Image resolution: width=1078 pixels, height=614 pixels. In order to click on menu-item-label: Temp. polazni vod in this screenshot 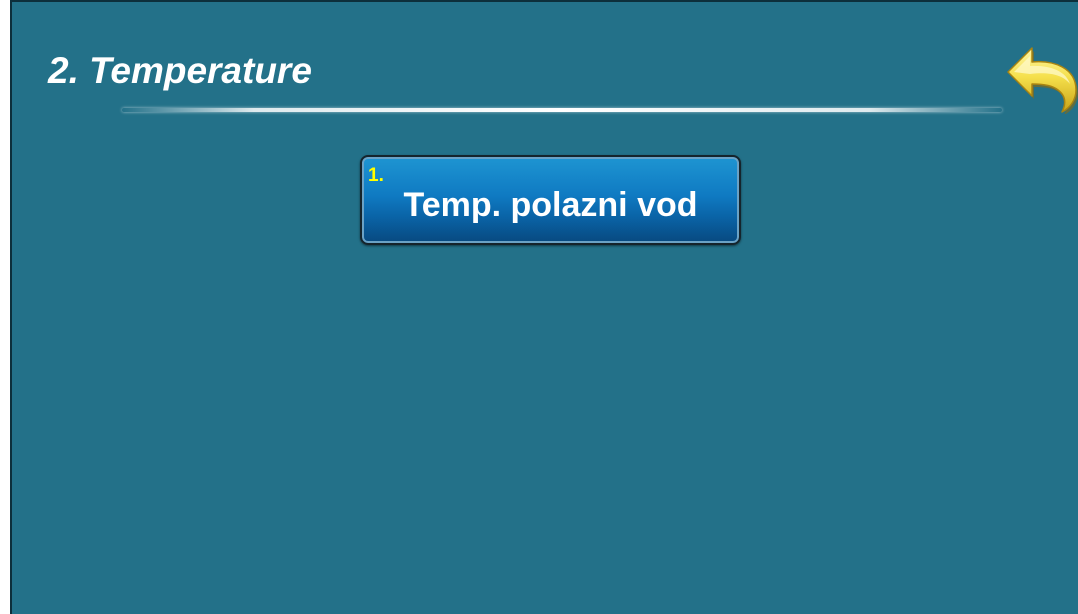, I will do `click(550, 205)`.